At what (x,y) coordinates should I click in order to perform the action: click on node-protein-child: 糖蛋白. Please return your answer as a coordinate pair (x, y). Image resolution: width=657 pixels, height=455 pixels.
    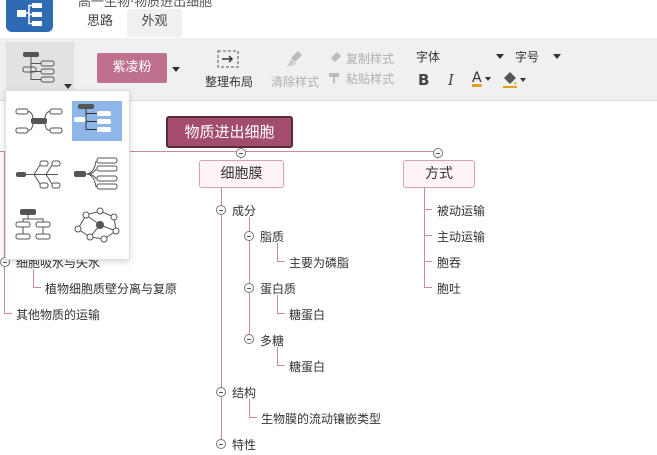
    Looking at the image, I should click on (307, 314).